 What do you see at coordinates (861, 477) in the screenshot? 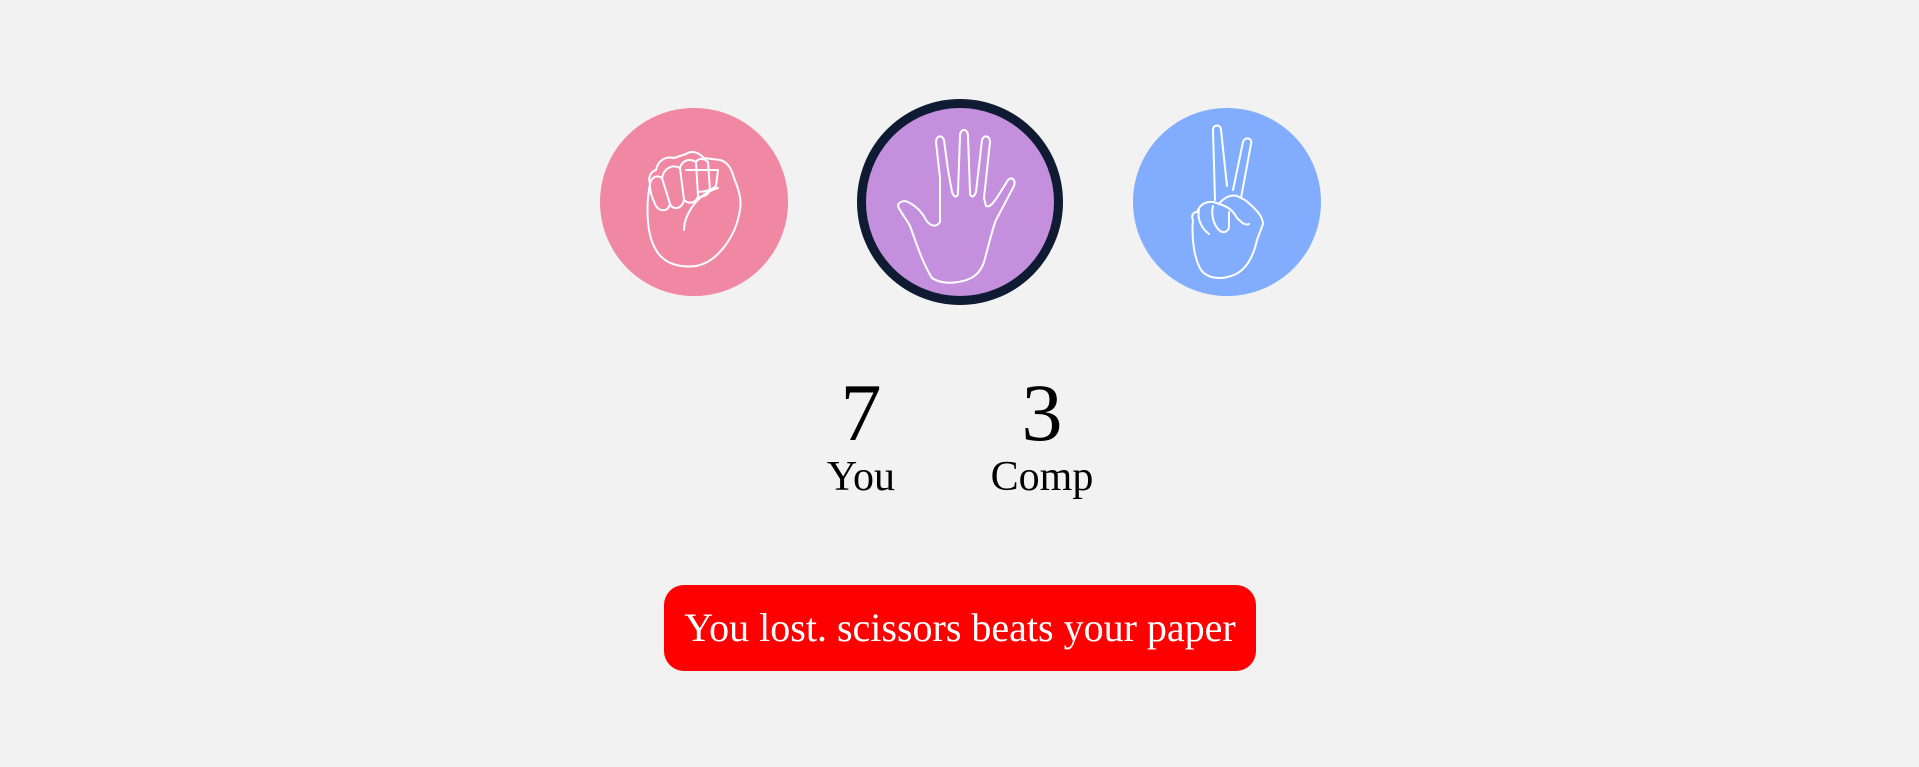
I see `player-score-label: You` at bounding box center [861, 477].